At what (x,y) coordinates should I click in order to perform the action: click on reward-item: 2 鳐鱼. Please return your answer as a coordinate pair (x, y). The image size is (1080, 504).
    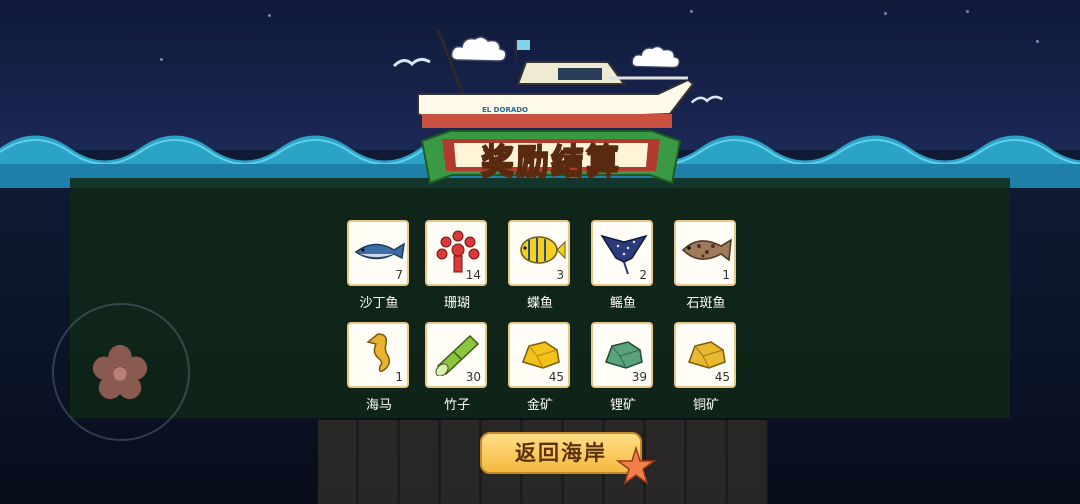
    Looking at the image, I should click on (623, 265).